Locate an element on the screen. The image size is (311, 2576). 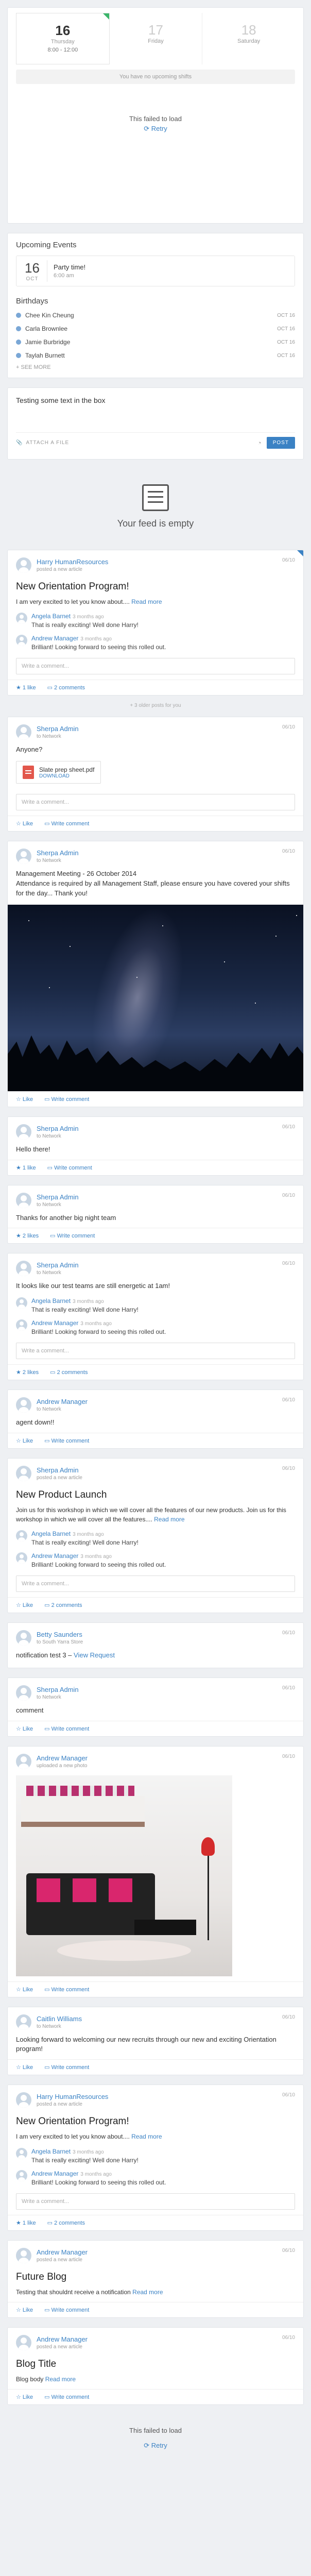
room-photo is located at coordinates (124, 1875).